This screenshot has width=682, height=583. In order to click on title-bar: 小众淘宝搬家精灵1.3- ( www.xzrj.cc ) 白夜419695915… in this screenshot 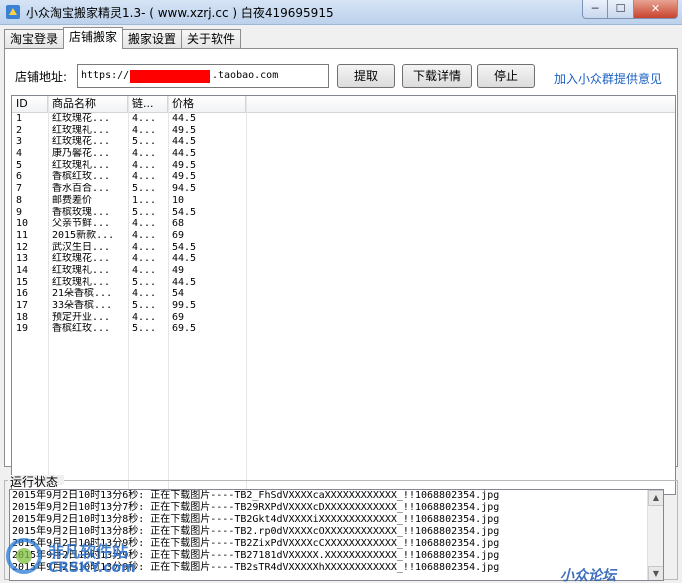, I will do `click(341, 12)`.